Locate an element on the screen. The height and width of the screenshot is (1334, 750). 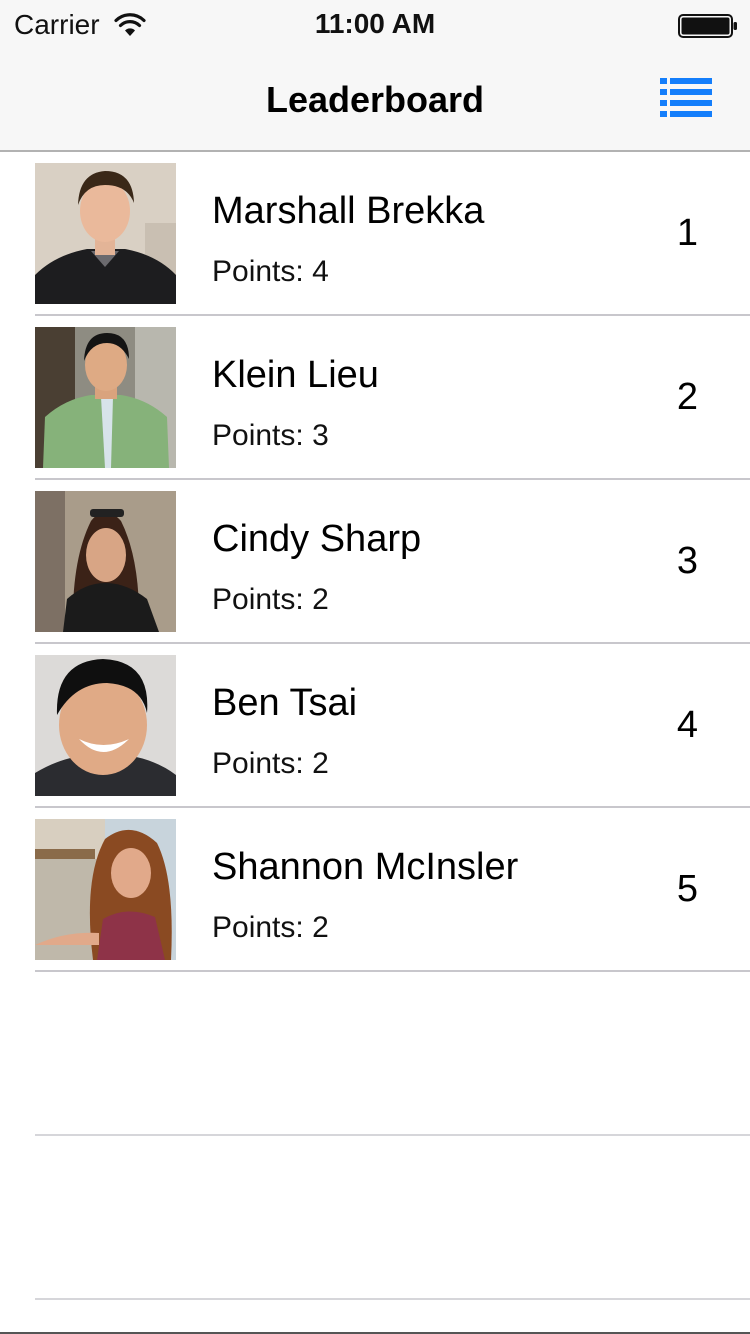
player-name: Ben Tsai is located at coordinates (285, 703).